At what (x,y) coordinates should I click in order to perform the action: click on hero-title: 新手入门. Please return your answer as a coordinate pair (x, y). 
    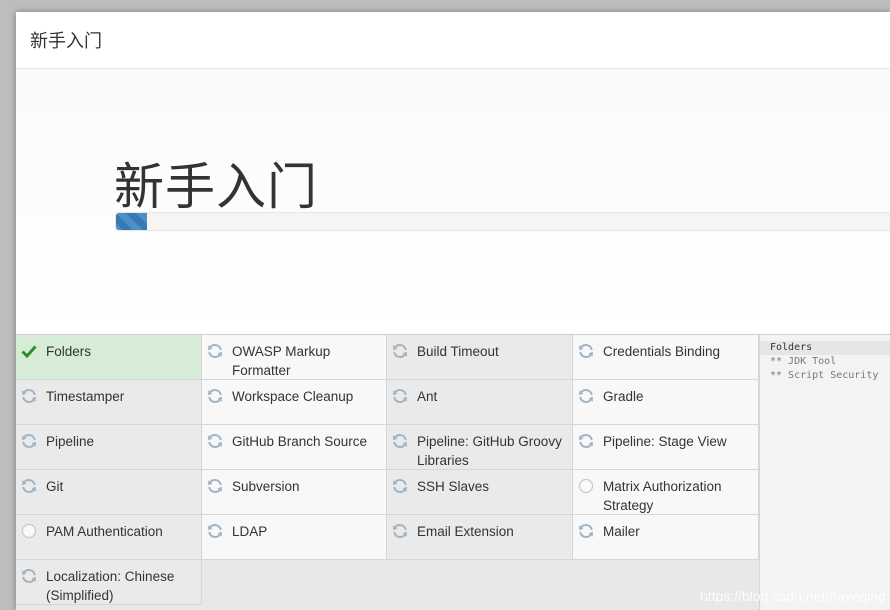
    Looking at the image, I should click on (216, 187).